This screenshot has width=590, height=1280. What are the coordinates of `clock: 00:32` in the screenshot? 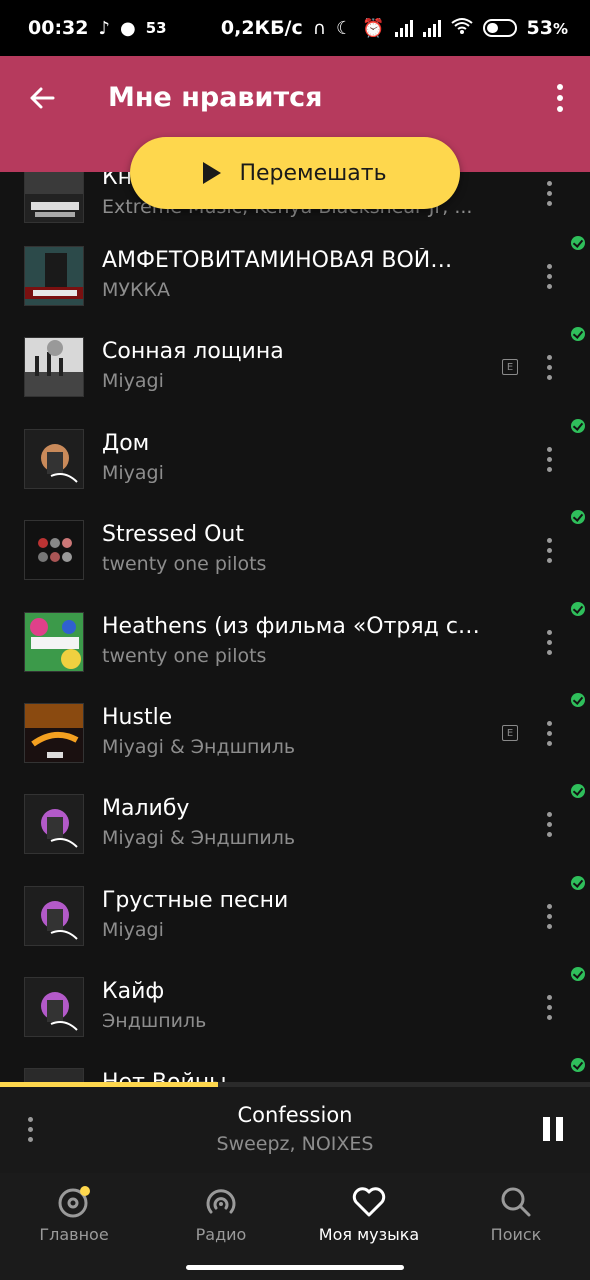 It's located at (58, 28).